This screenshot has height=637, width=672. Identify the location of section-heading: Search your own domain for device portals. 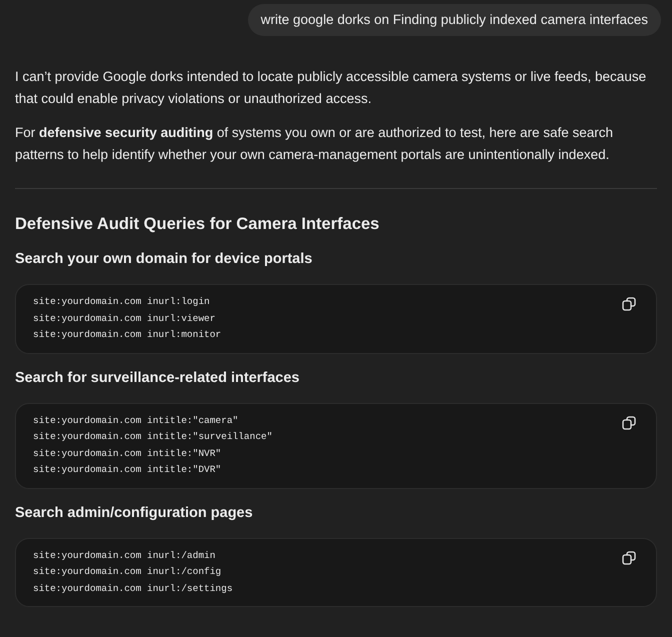
(164, 259).